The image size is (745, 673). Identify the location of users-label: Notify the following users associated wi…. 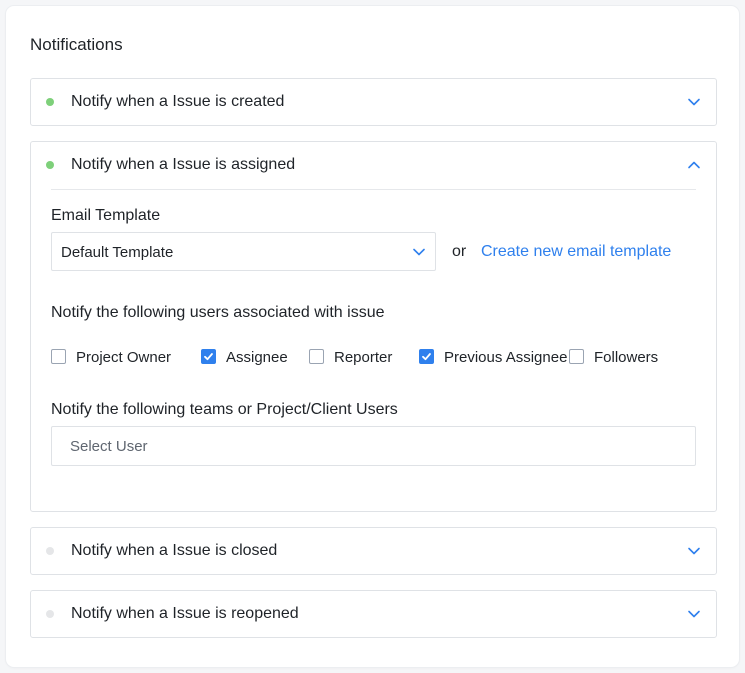
(218, 312).